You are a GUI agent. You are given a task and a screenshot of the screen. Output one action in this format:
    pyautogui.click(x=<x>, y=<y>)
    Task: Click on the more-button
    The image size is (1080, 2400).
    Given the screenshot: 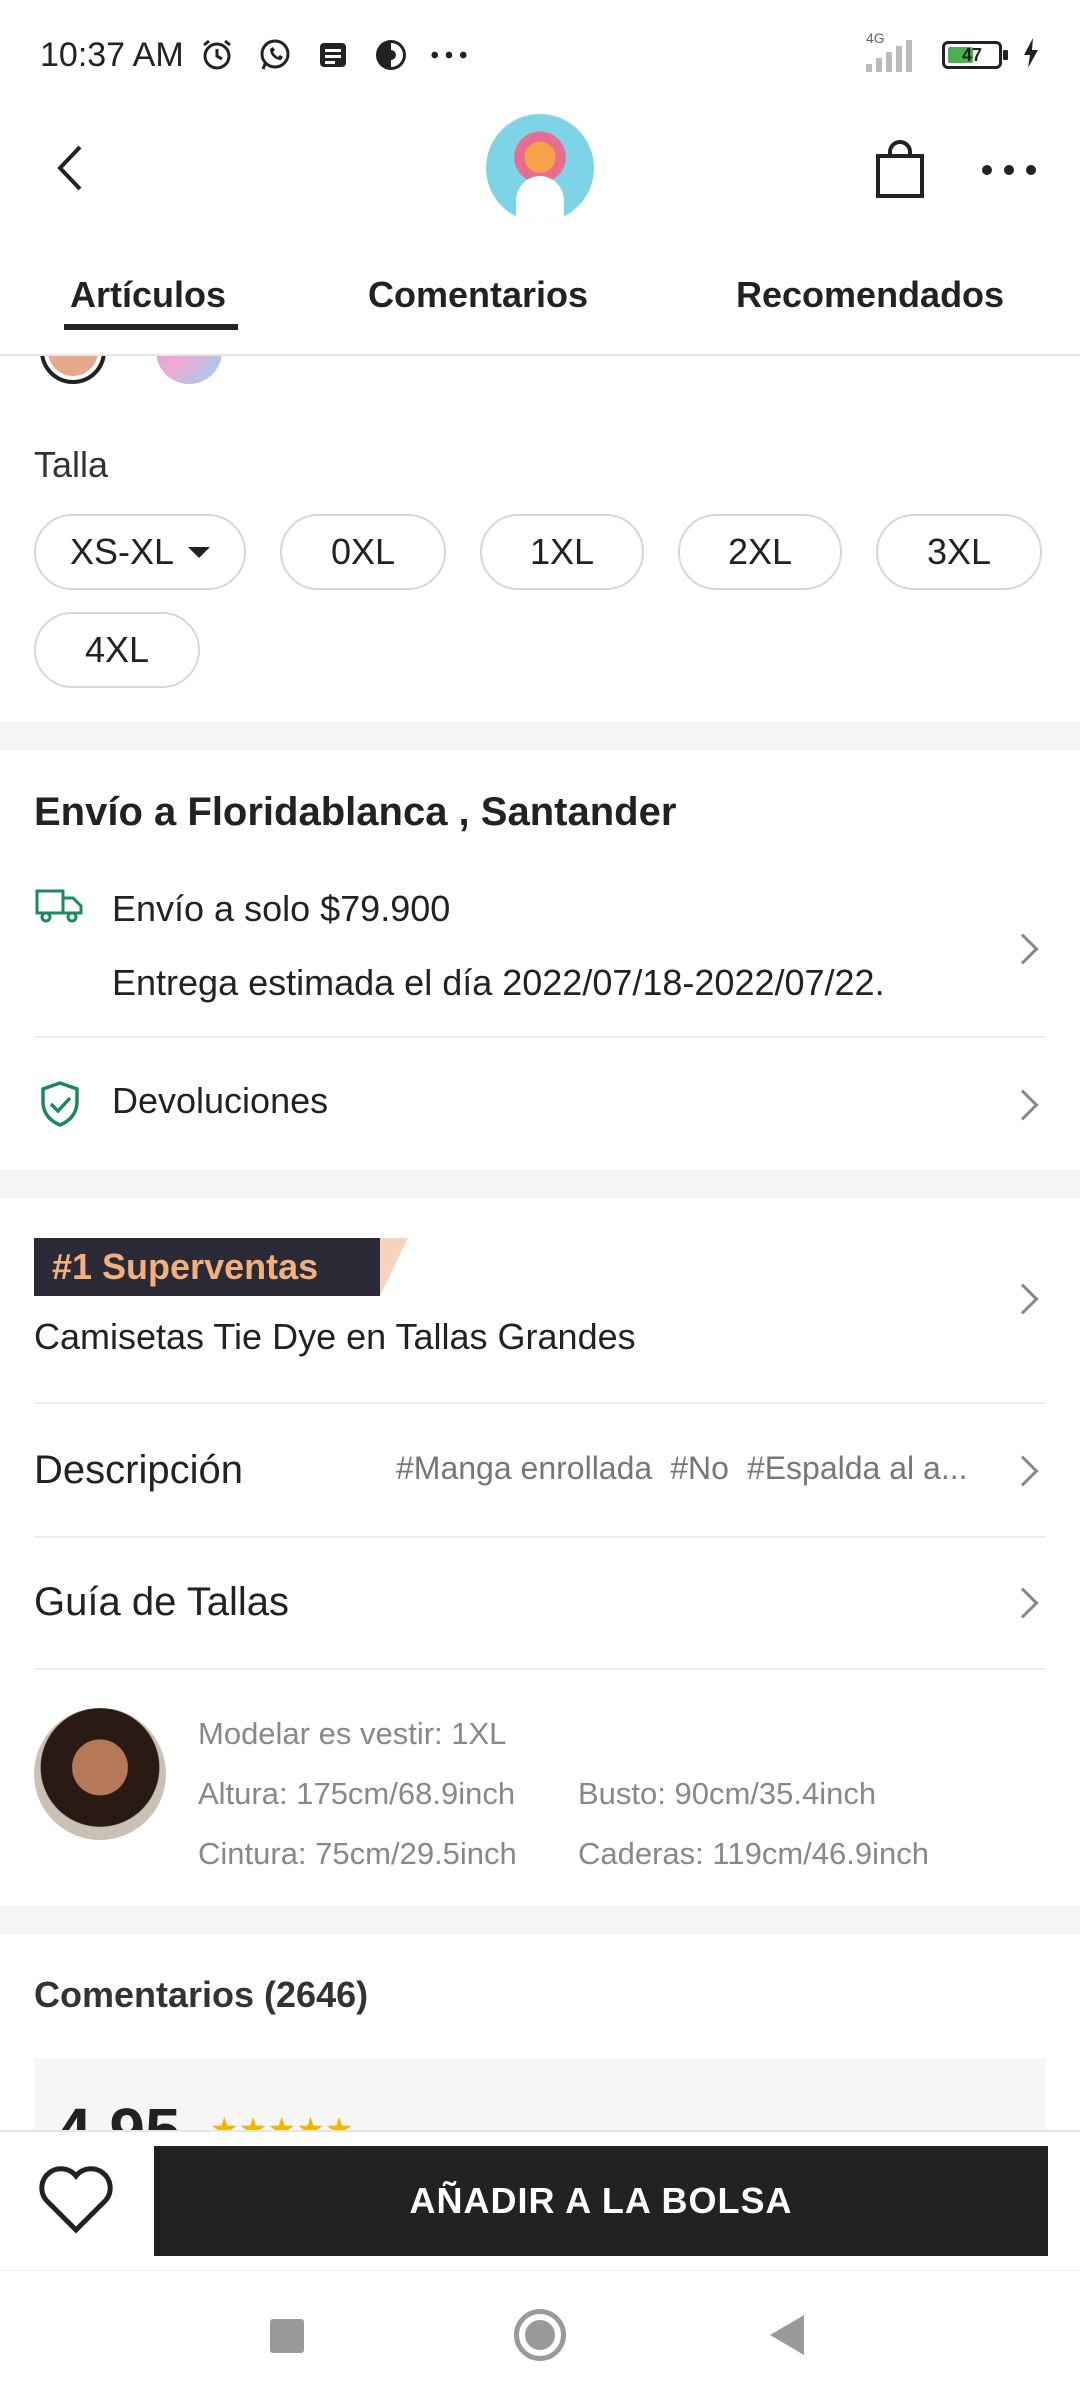 What is the action you would take?
    pyautogui.click(x=1009, y=170)
    